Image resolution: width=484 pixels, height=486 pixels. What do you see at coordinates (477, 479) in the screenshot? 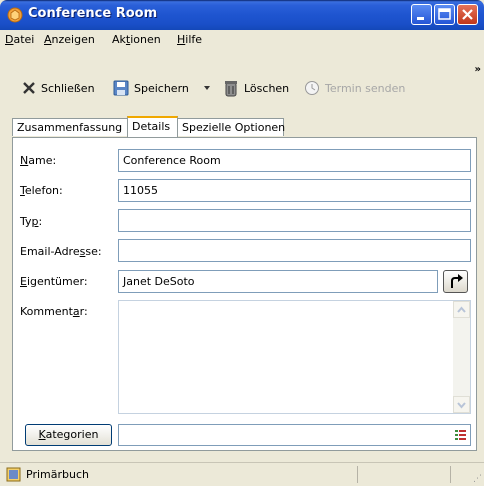
I see `resize-grip: ⋰` at bounding box center [477, 479].